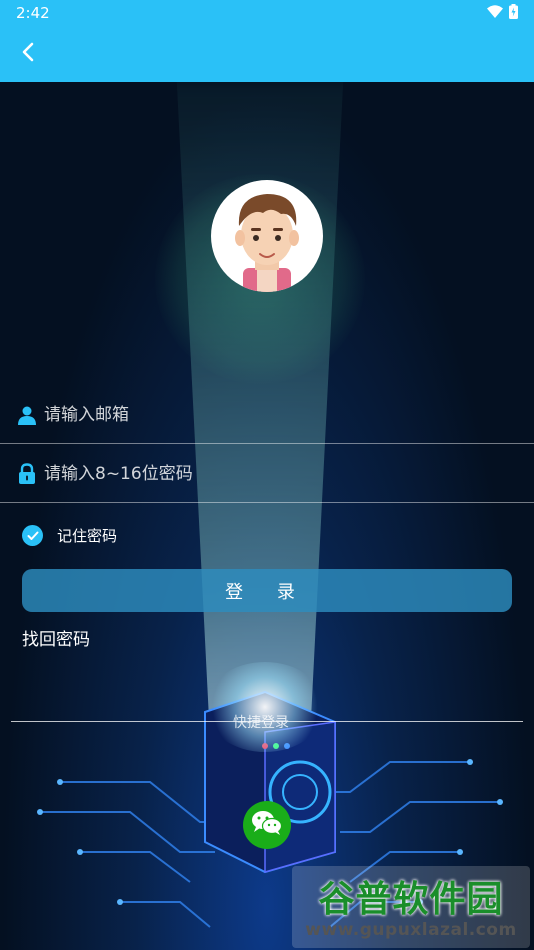 Image resolution: width=534 pixels, height=950 pixels. What do you see at coordinates (27, 415) in the screenshot?
I see `user-icon` at bounding box center [27, 415].